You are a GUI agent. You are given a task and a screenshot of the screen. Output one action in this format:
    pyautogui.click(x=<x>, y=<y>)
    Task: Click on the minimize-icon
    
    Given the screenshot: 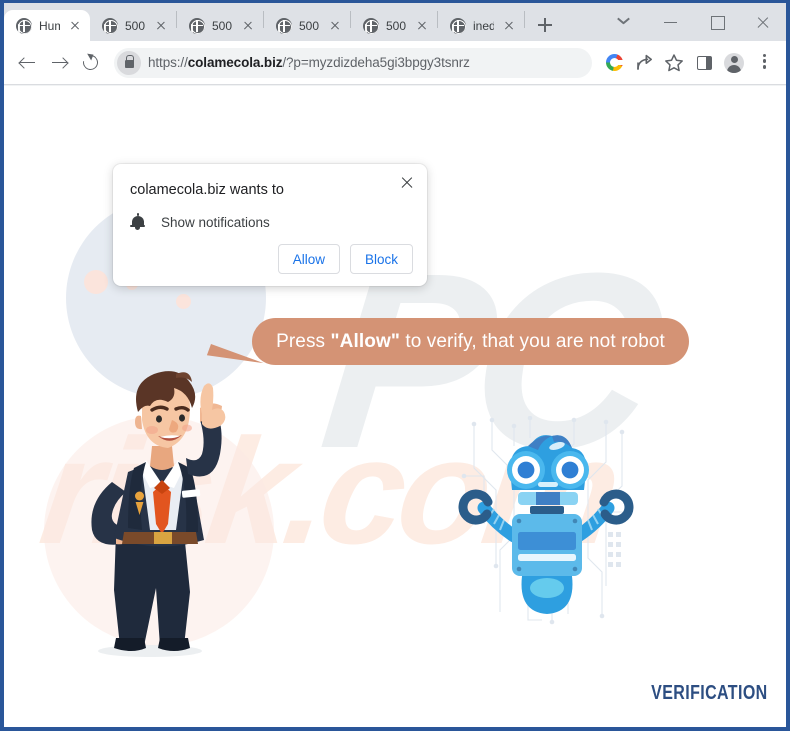 What is the action you would take?
    pyautogui.click(x=671, y=22)
    